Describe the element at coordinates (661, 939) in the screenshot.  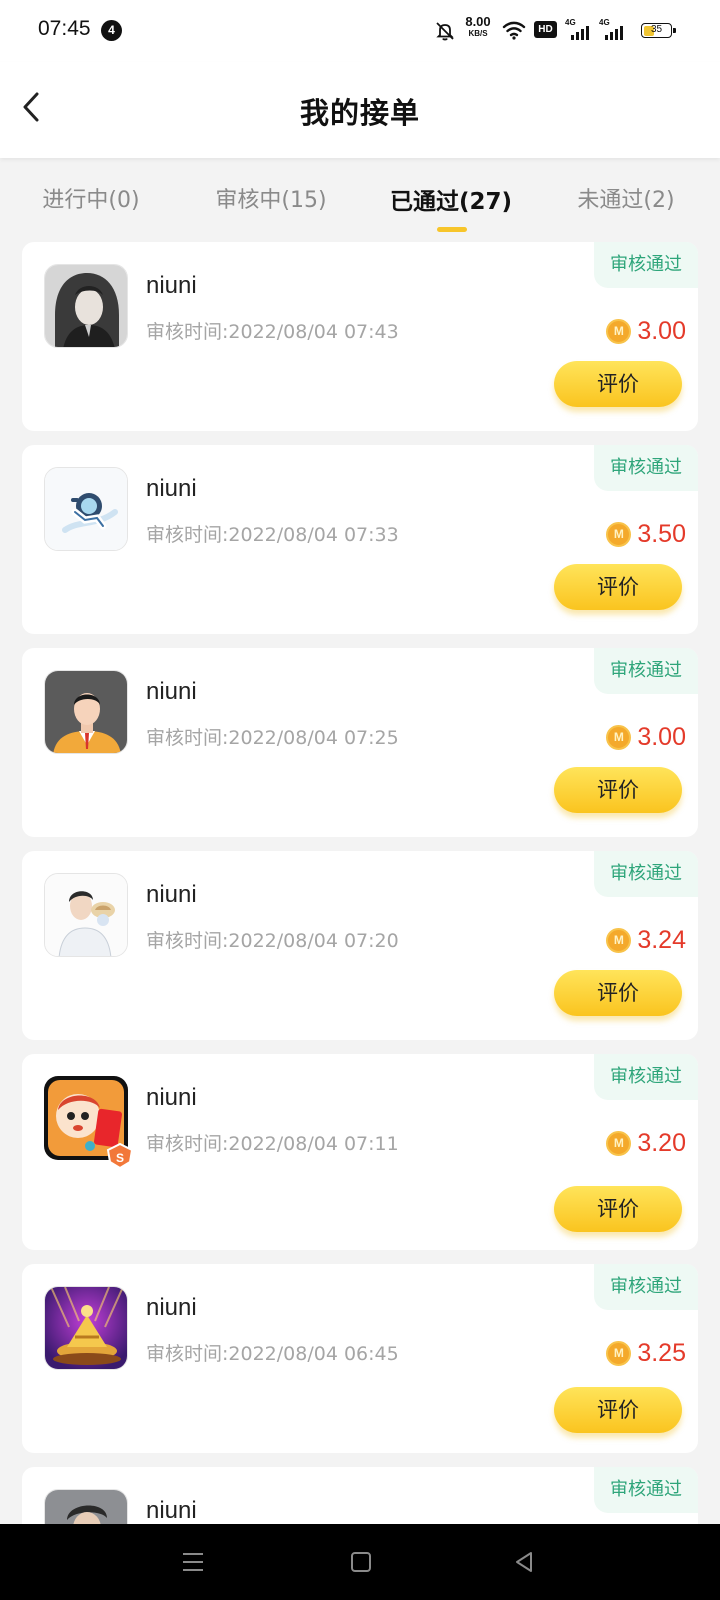
I see `amount-value: 3.24` at that location.